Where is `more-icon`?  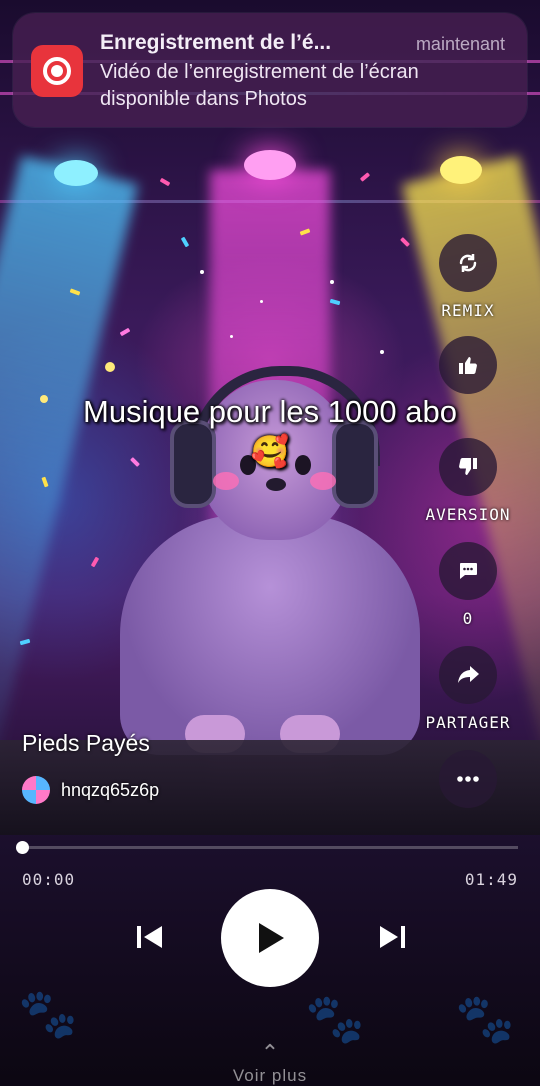
more-icon is located at coordinates (468, 779).